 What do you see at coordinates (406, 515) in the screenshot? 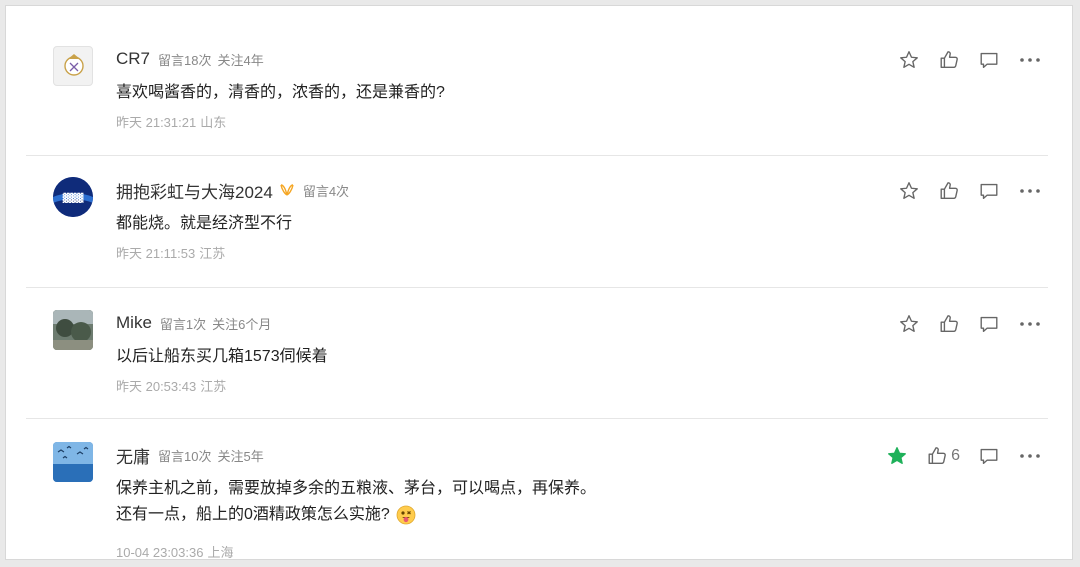
I see `tongue-emoji-icon` at bounding box center [406, 515].